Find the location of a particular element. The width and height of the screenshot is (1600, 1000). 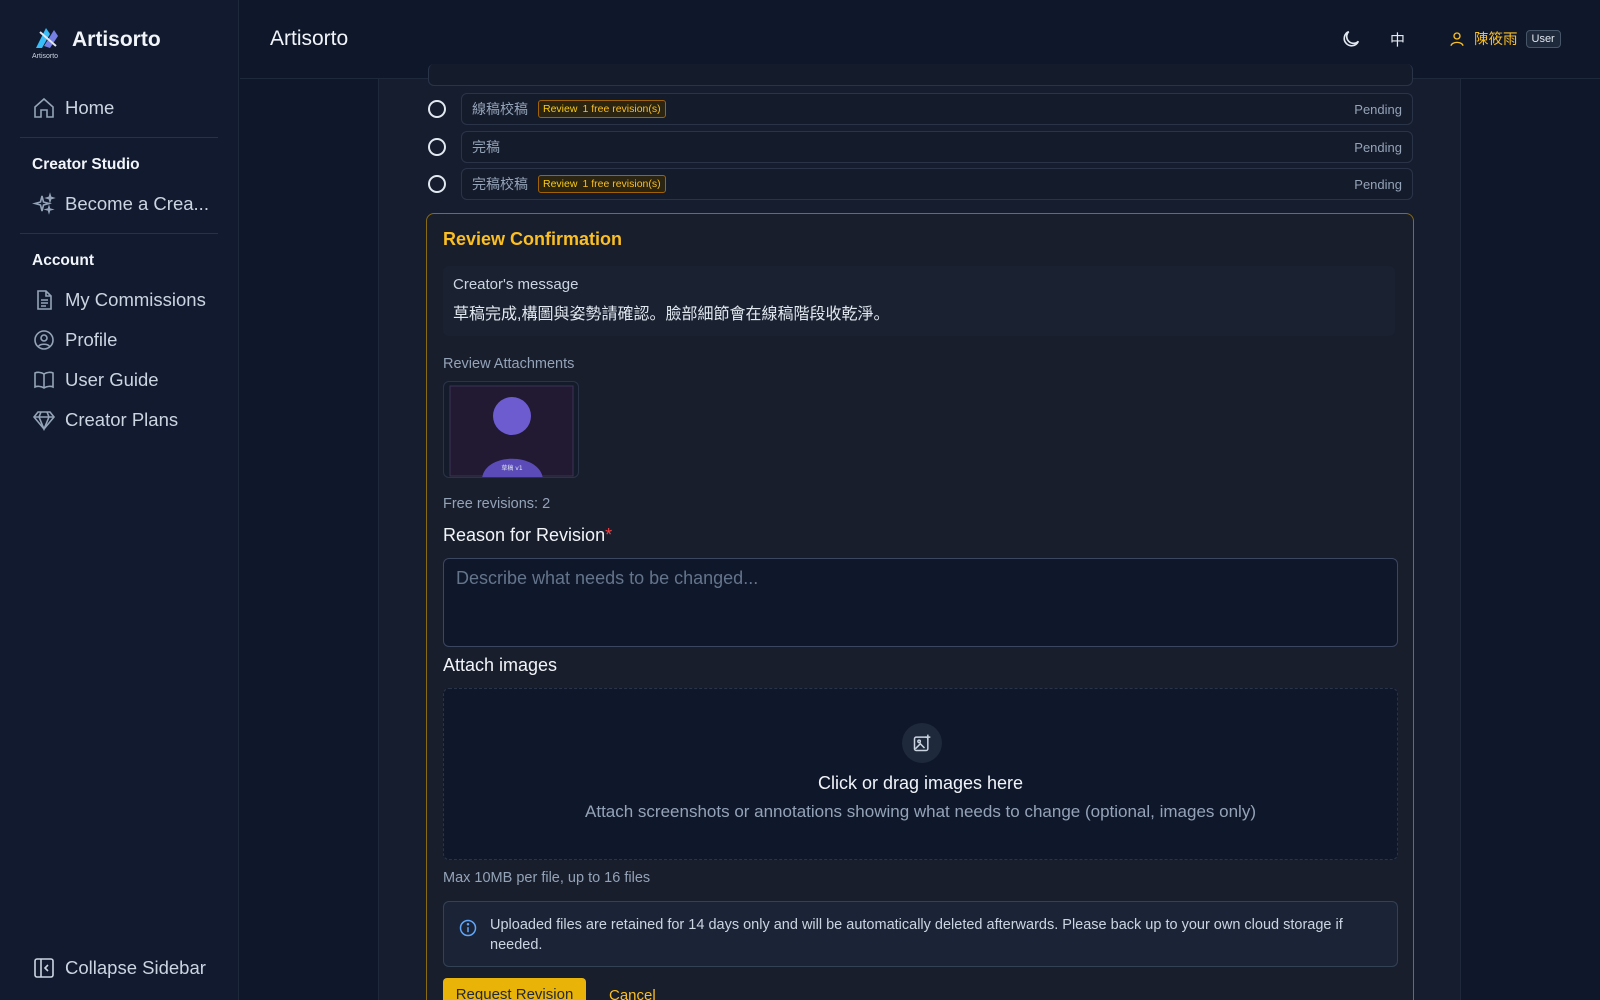

required-marker: * is located at coordinates (609, 535).